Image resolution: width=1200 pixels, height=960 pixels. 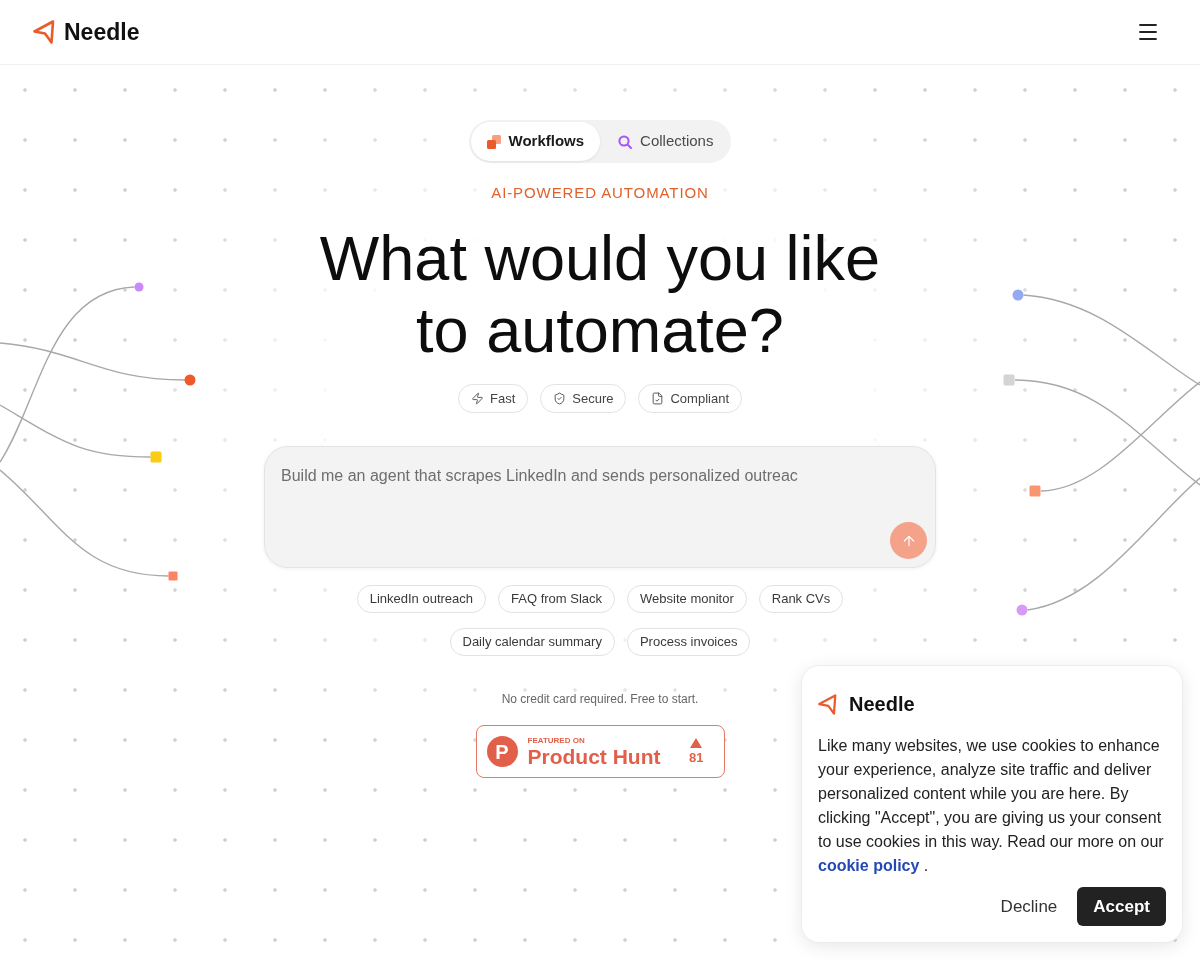 I want to click on suggestion-chip: Rank CVs, so click(x=801, y=599).